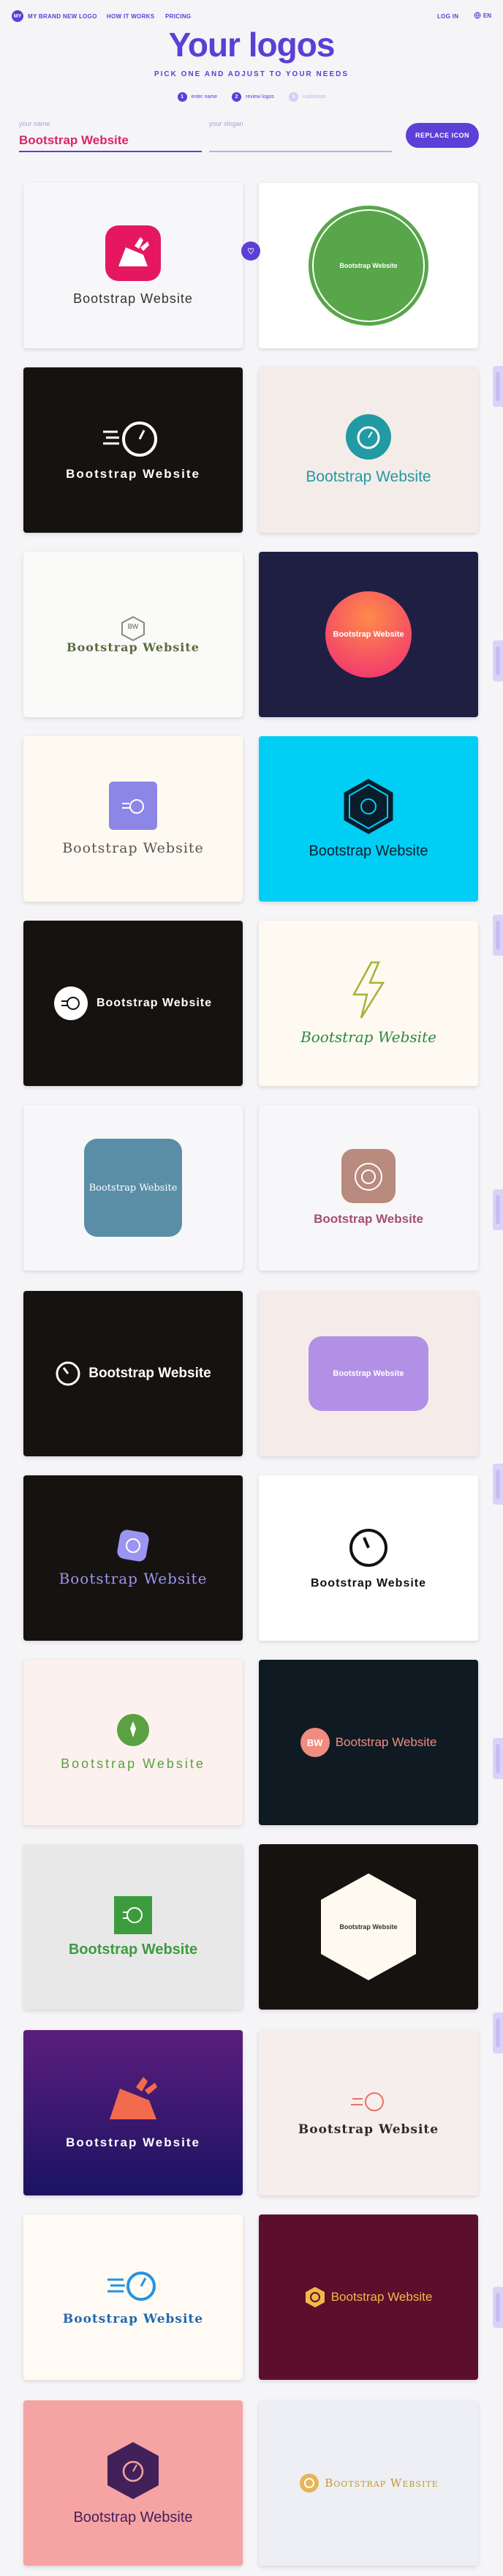 The height and width of the screenshot is (2576, 503). I want to click on torch-icon, so click(133, 1729).